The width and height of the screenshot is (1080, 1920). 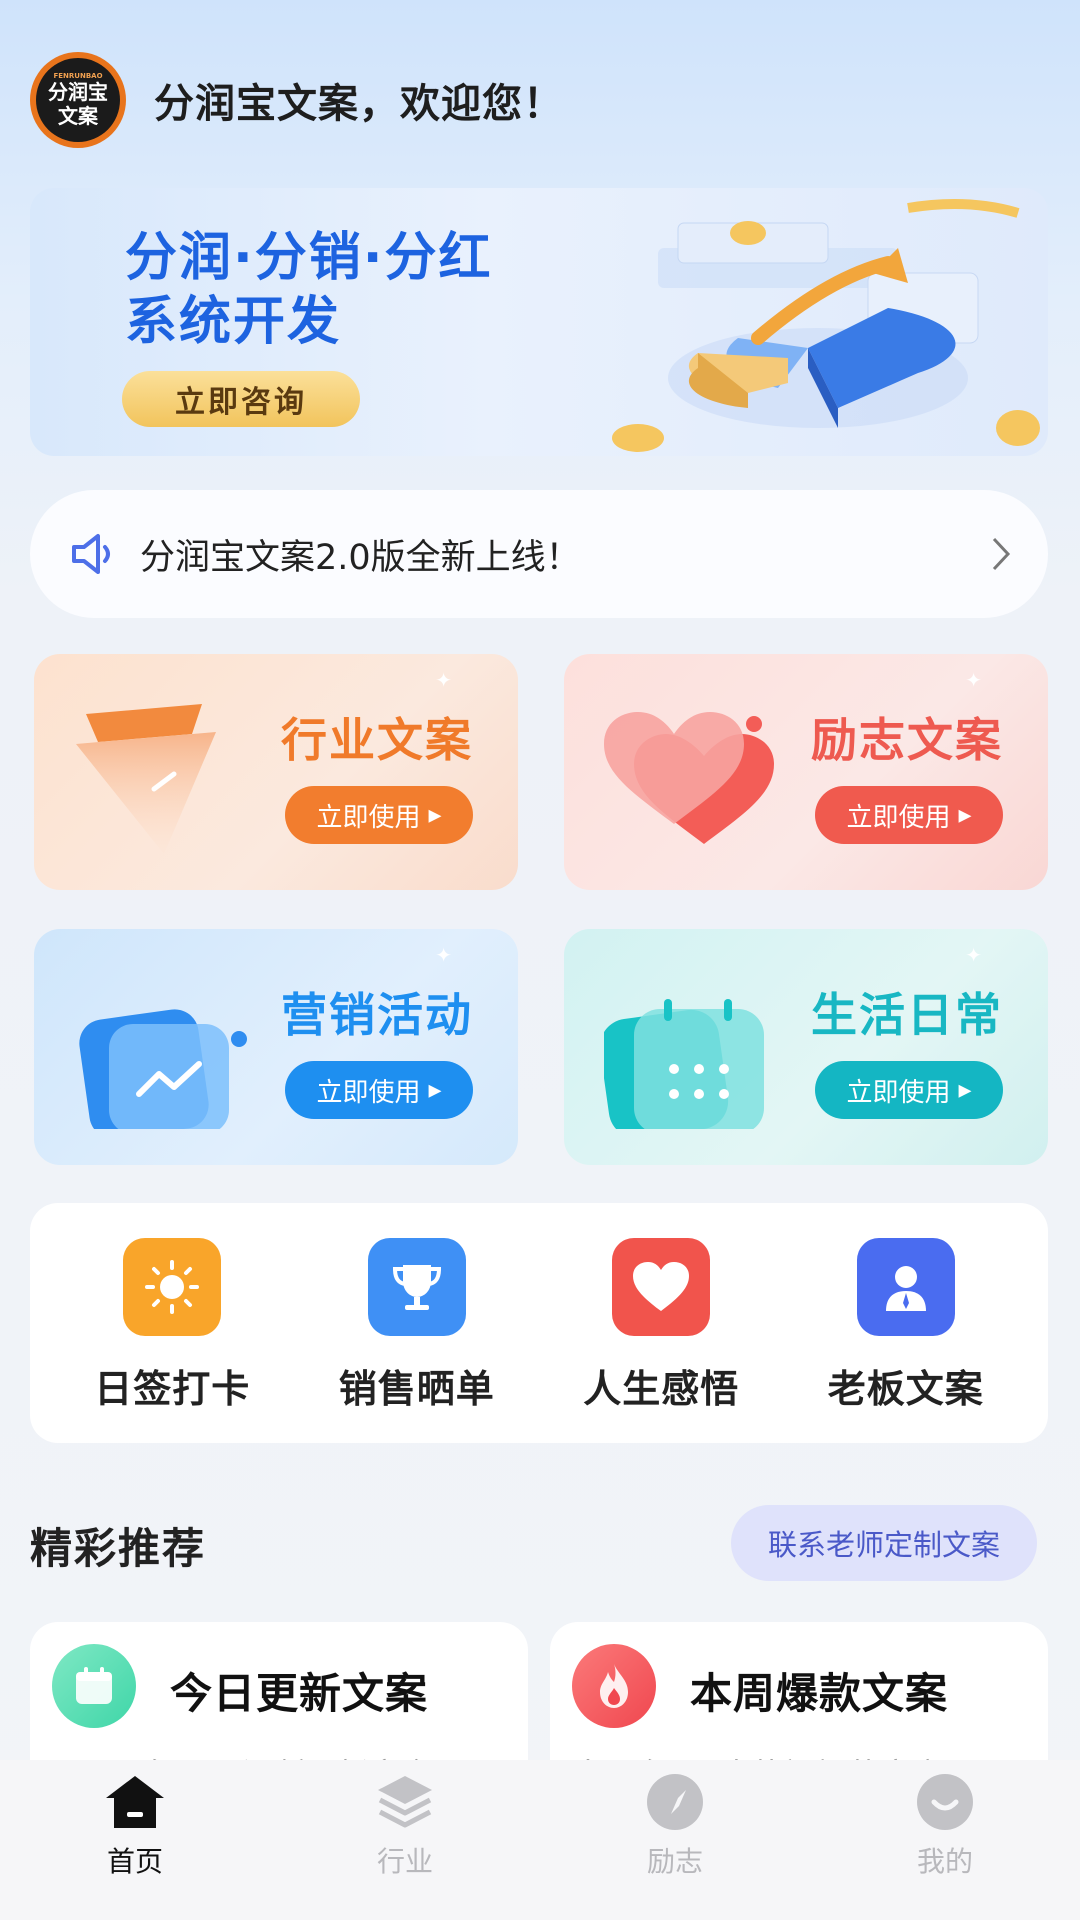 What do you see at coordinates (233, 322) in the screenshot?
I see `banner-title-line2: 系统开发` at bounding box center [233, 322].